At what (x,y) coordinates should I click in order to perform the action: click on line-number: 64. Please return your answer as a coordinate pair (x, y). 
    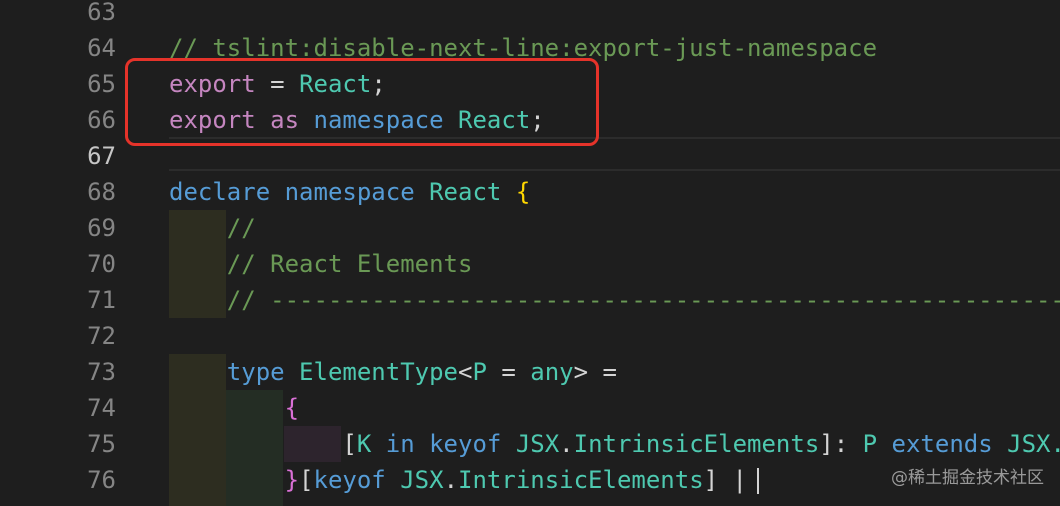
    Looking at the image, I should click on (101, 48).